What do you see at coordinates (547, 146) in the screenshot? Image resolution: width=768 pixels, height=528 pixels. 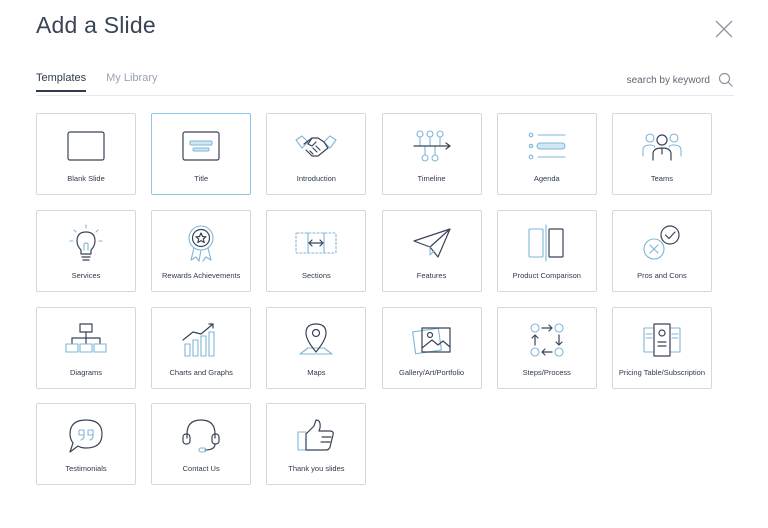 I see `agenda-list-icon` at bounding box center [547, 146].